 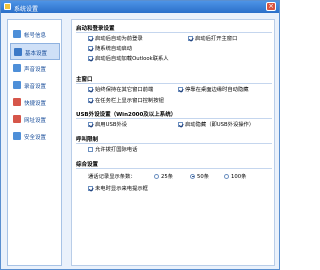 I want to click on title-bar: 系统设置 ×, so click(x=140, y=7).